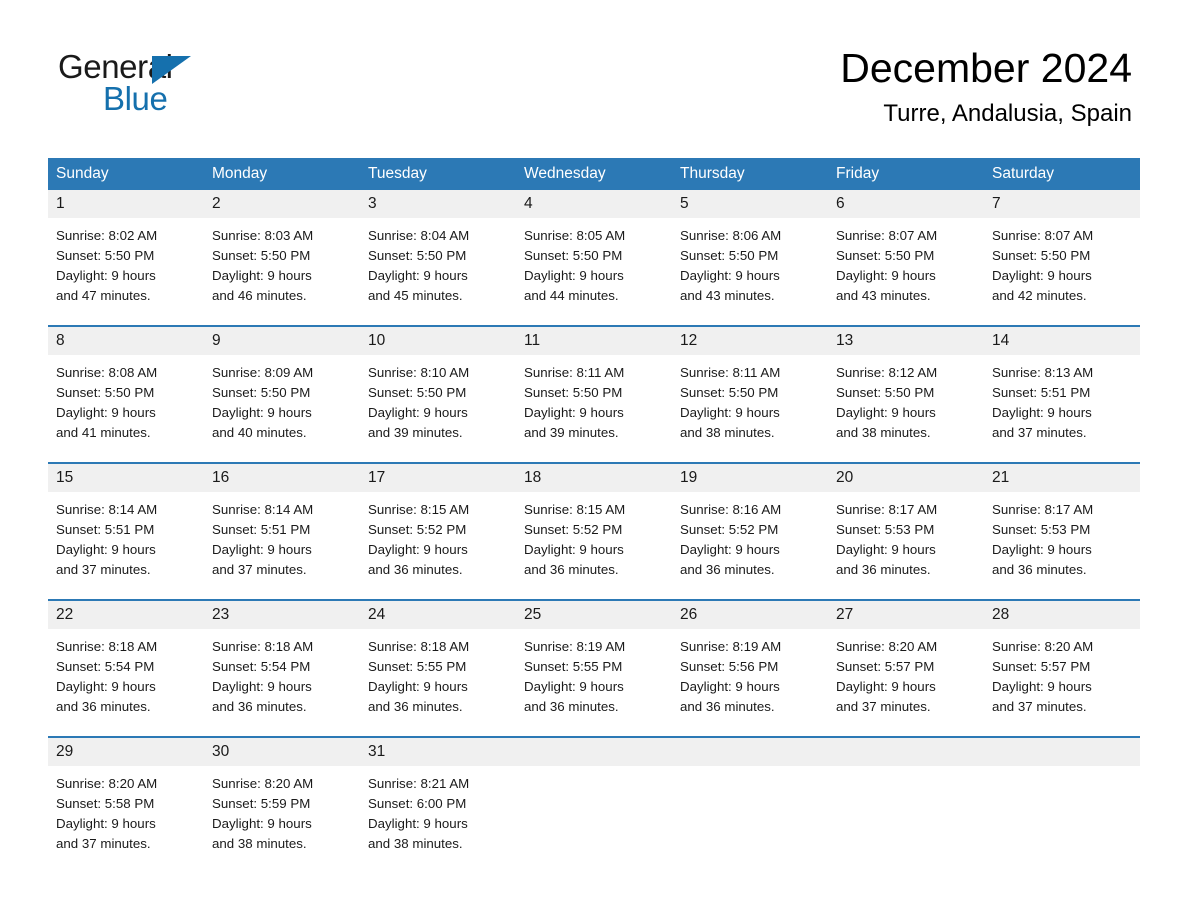  I want to click on day-number-row: 29 30 31, so click(594, 752).